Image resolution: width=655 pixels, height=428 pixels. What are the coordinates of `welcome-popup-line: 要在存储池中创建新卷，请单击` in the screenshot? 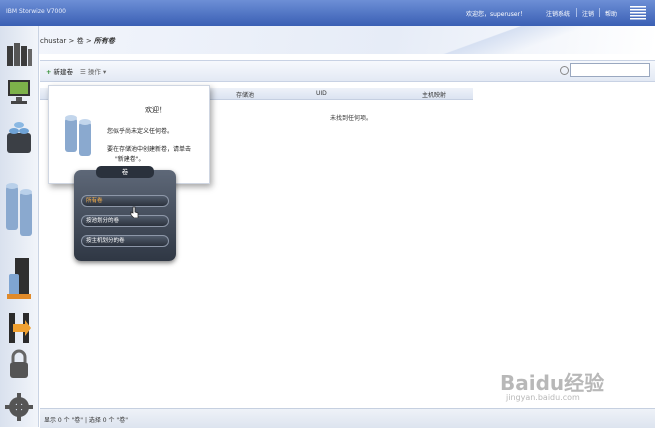 It's located at (149, 149).